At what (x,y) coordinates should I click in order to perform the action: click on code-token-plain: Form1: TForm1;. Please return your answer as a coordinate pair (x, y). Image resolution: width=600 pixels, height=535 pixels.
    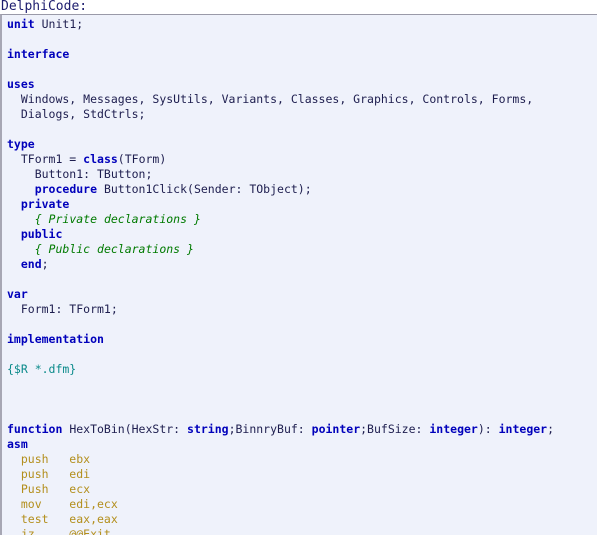
    Looking at the image, I should click on (62, 309).